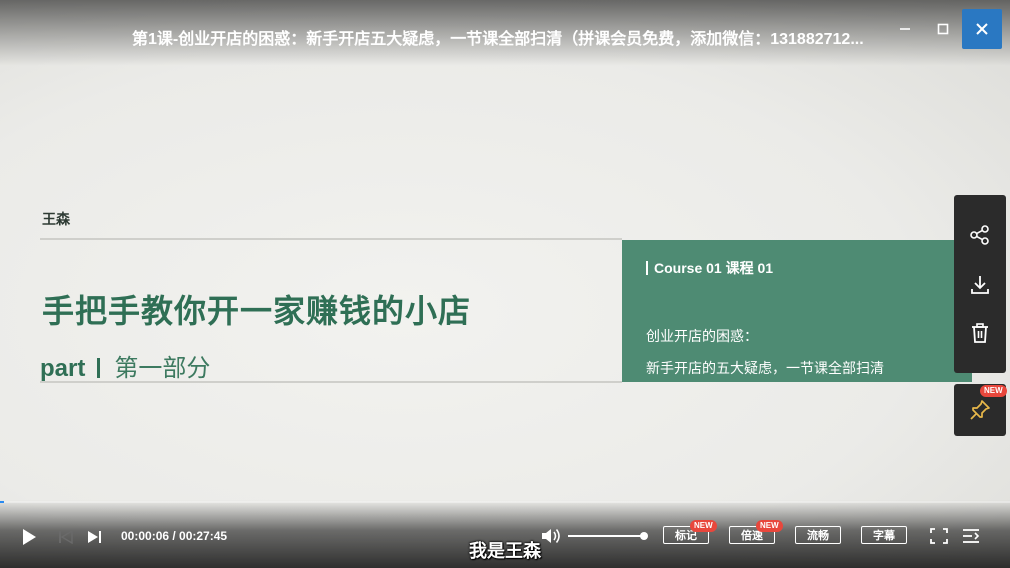  Describe the element at coordinates (56, 219) in the screenshot. I see `slide-author: 王森` at that location.